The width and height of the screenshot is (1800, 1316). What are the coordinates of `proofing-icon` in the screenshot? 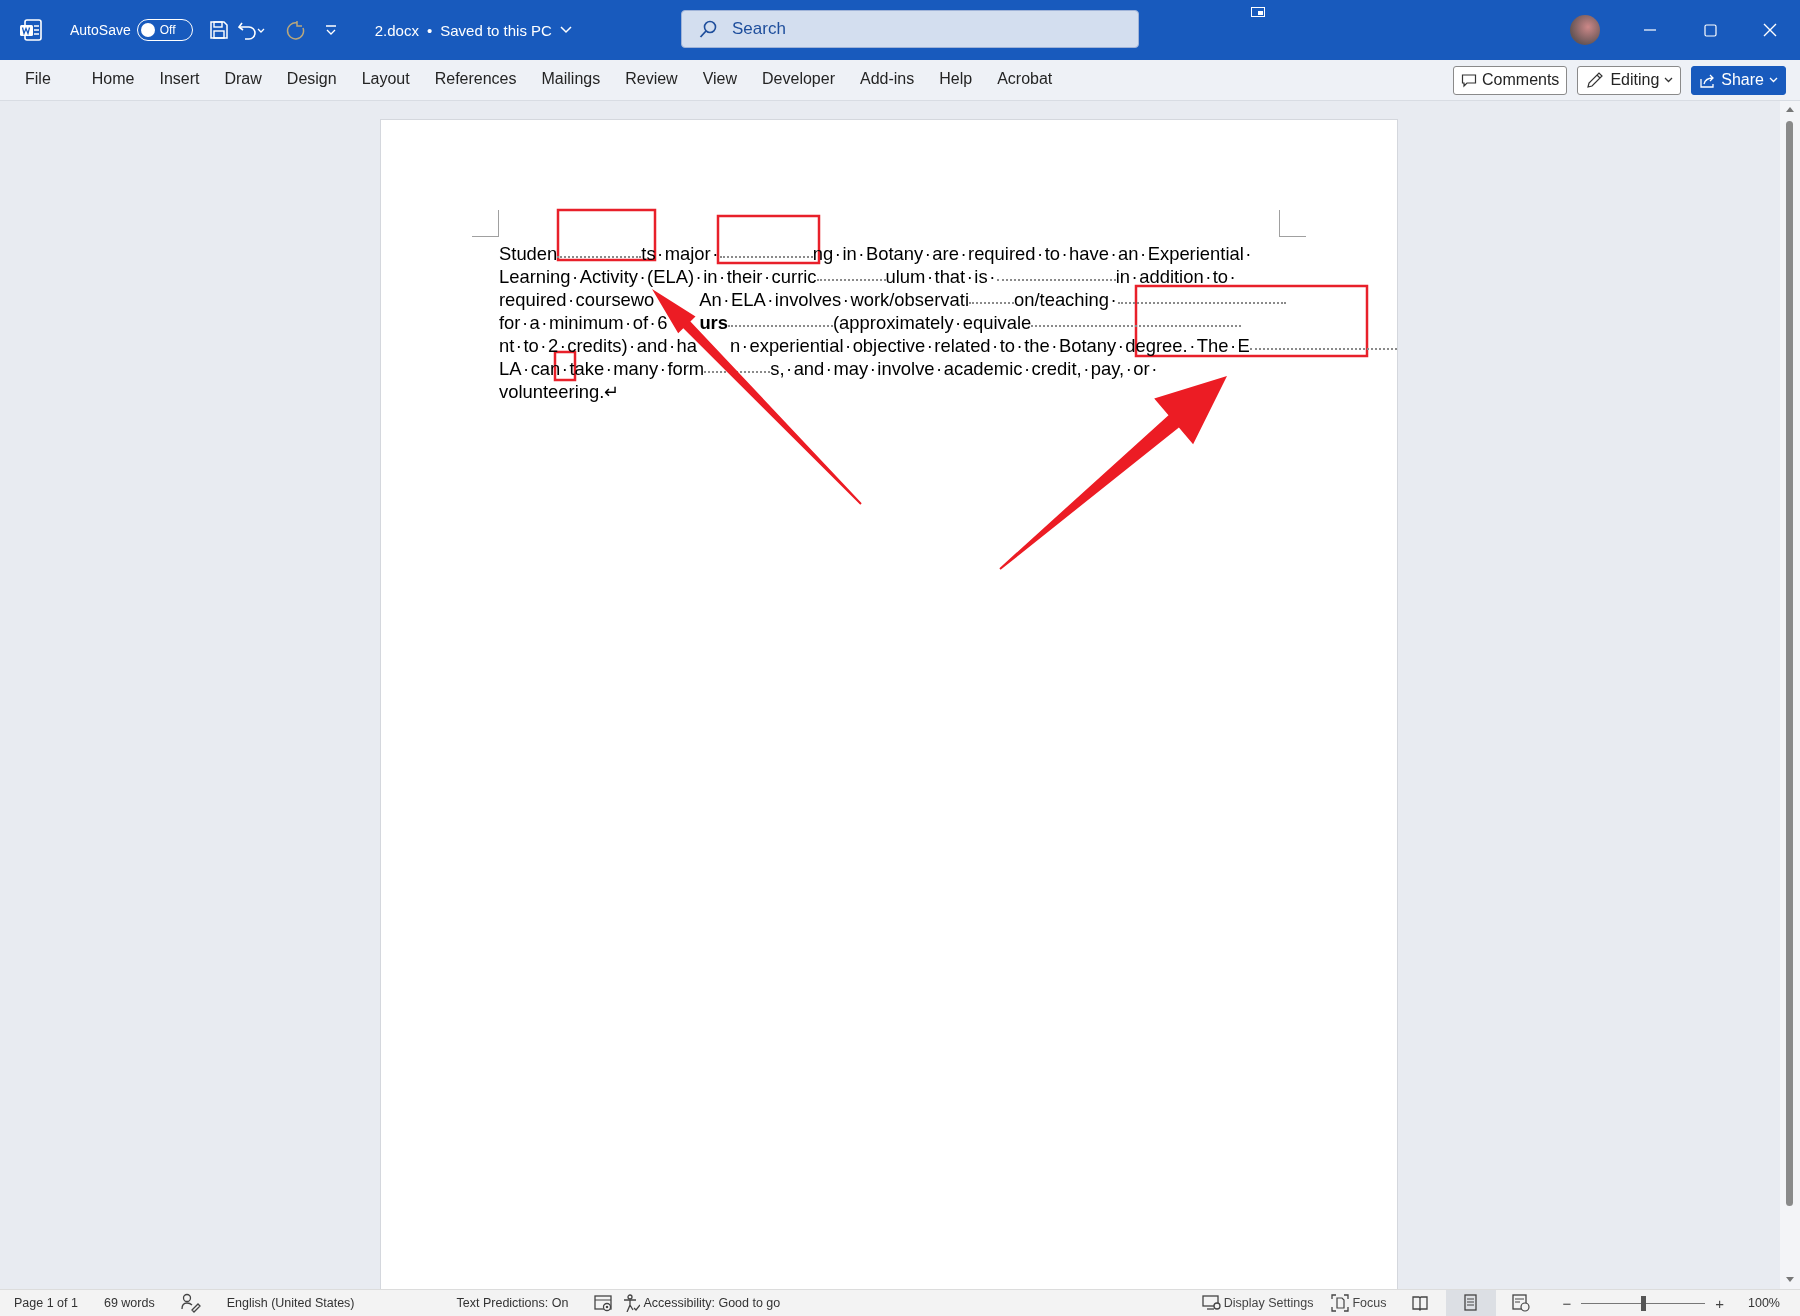 It's located at (190, 1303).